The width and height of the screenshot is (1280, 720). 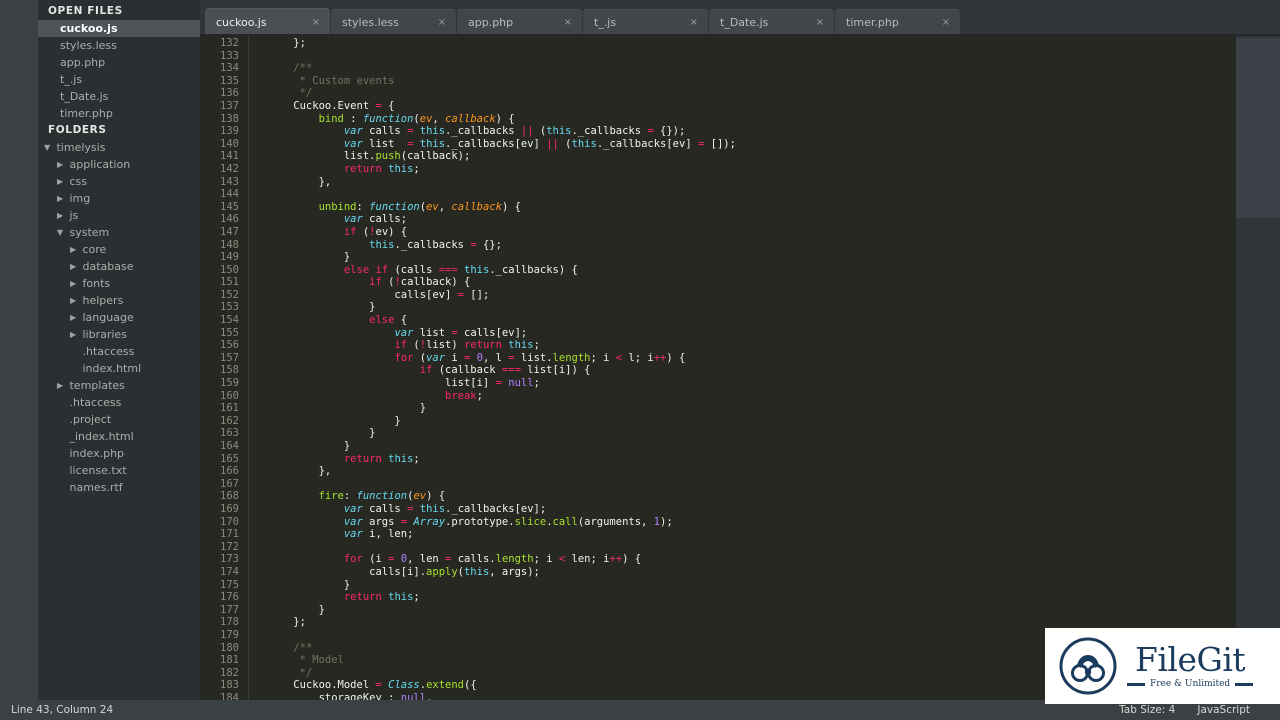 What do you see at coordinates (742, 320) in the screenshot?
I see `code-line: else {` at bounding box center [742, 320].